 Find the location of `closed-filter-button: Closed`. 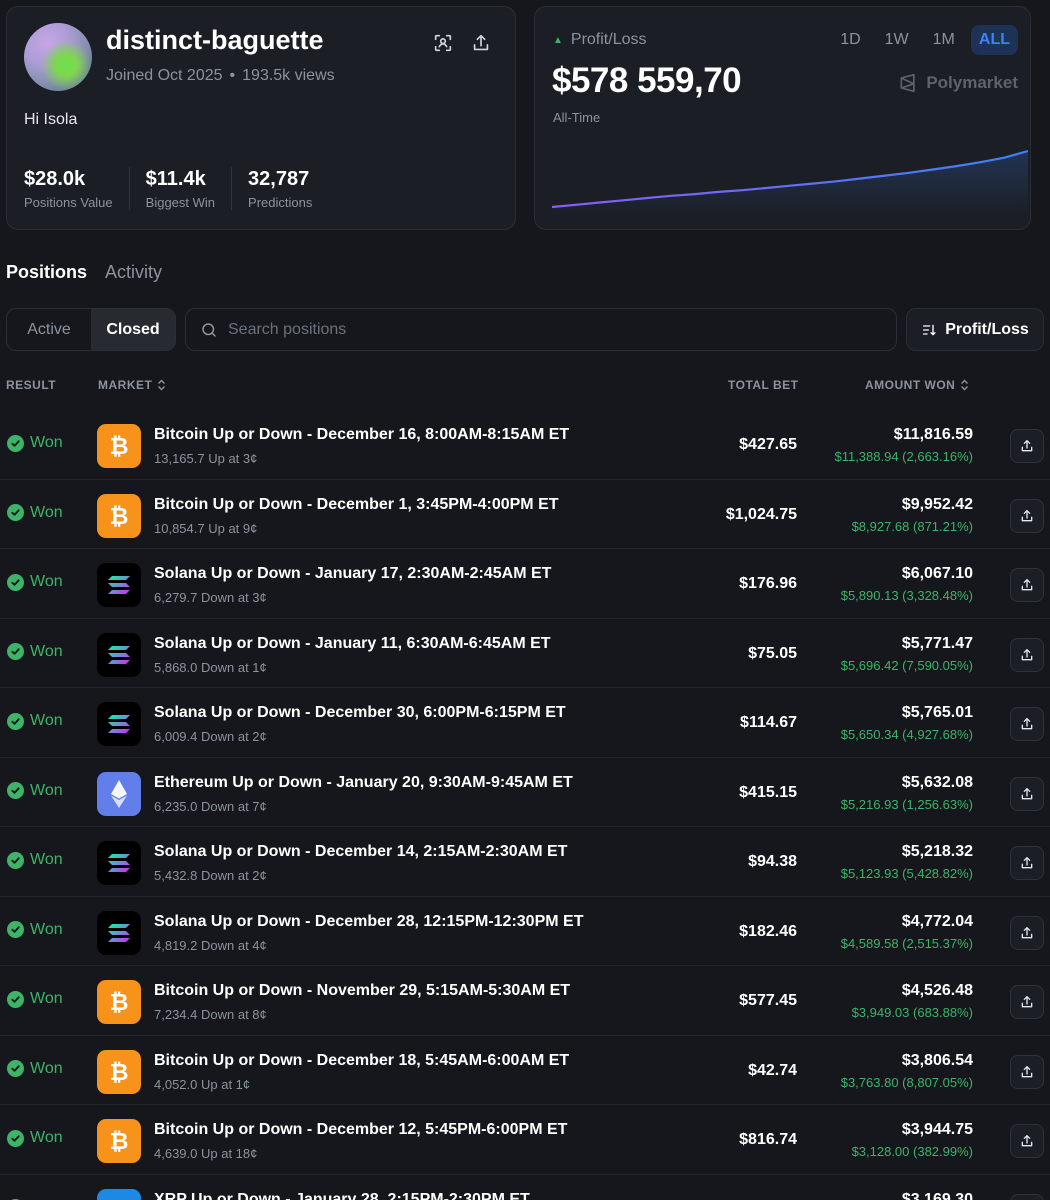

closed-filter-button: Closed is located at coordinates (133, 329).